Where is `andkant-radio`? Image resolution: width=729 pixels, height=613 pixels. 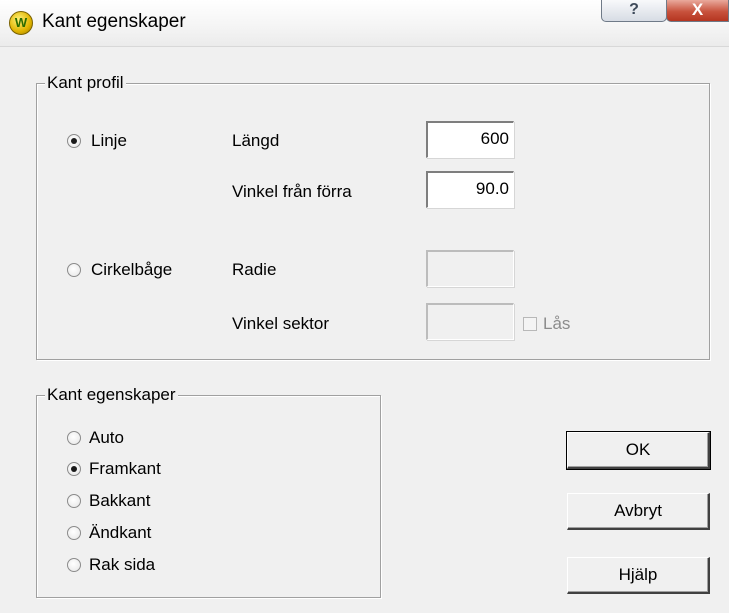
andkant-radio is located at coordinates (74, 533).